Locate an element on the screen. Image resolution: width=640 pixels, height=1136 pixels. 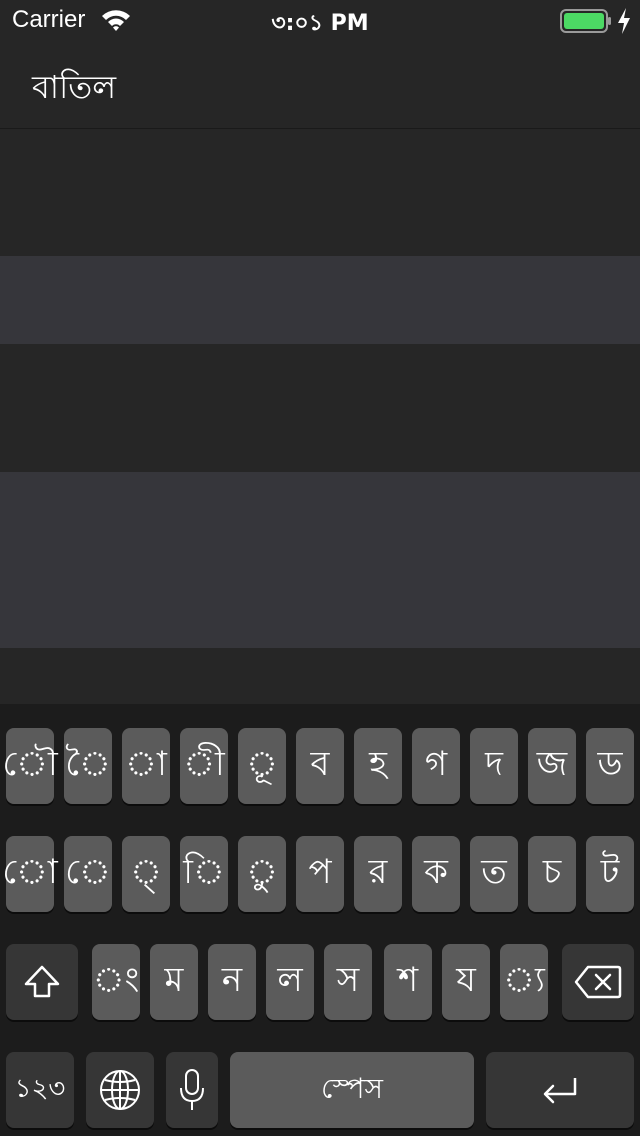
key: ্য is located at coordinates (524, 982).